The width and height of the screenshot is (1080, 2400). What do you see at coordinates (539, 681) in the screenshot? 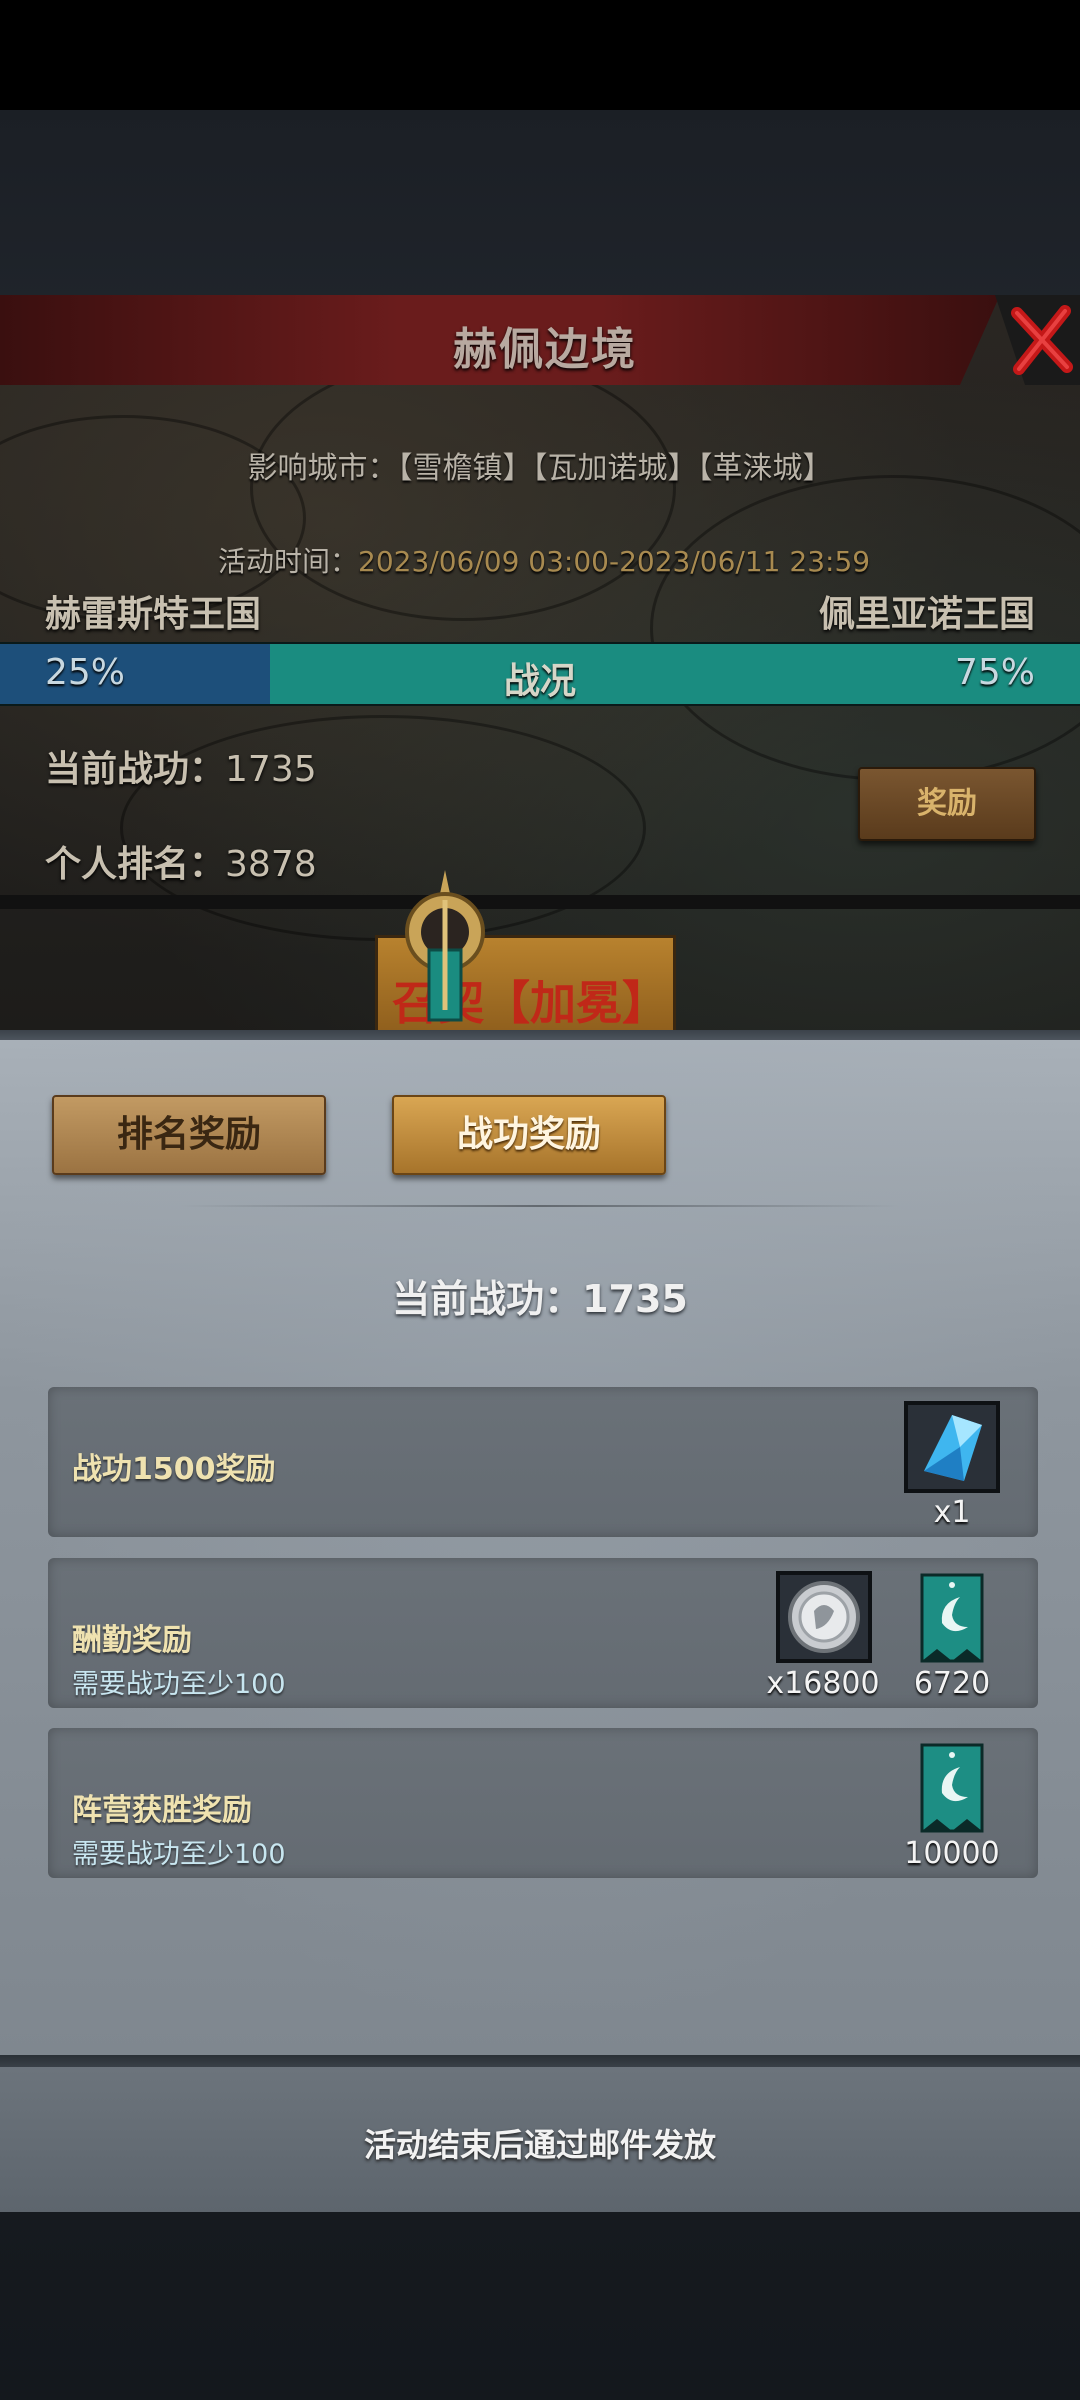
I see `war-status-label: 战况` at bounding box center [539, 681].